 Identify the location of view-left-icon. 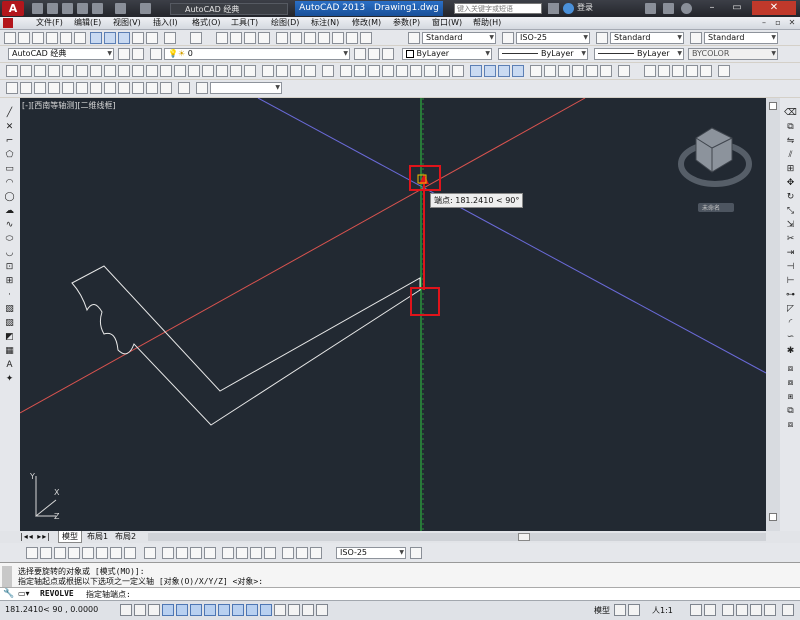
(416, 71).